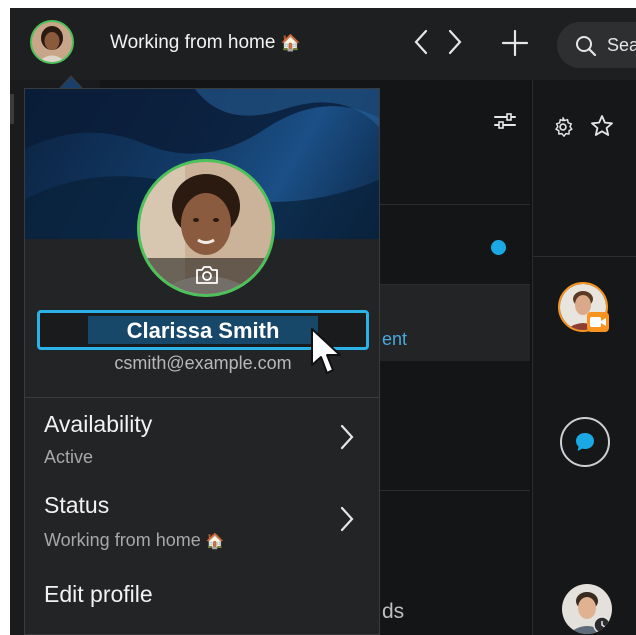 This screenshot has width=636, height=635. What do you see at coordinates (202, 438) in the screenshot?
I see `availability-menu-item: Availability Active` at bounding box center [202, 438].